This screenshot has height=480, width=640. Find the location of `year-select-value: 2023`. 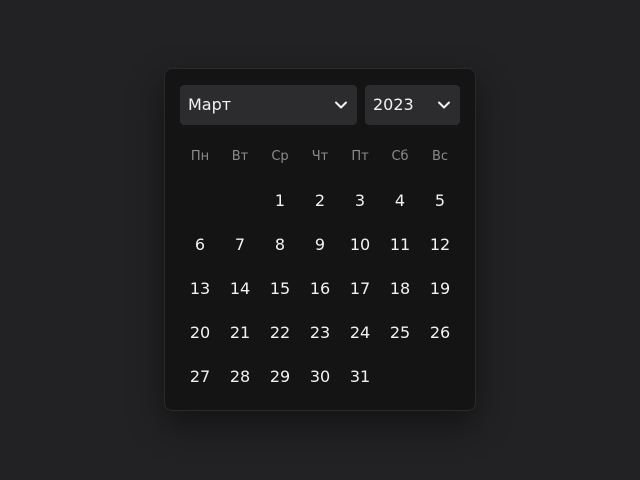

year-select-value: 2023 is located at coordinates (393, 104).